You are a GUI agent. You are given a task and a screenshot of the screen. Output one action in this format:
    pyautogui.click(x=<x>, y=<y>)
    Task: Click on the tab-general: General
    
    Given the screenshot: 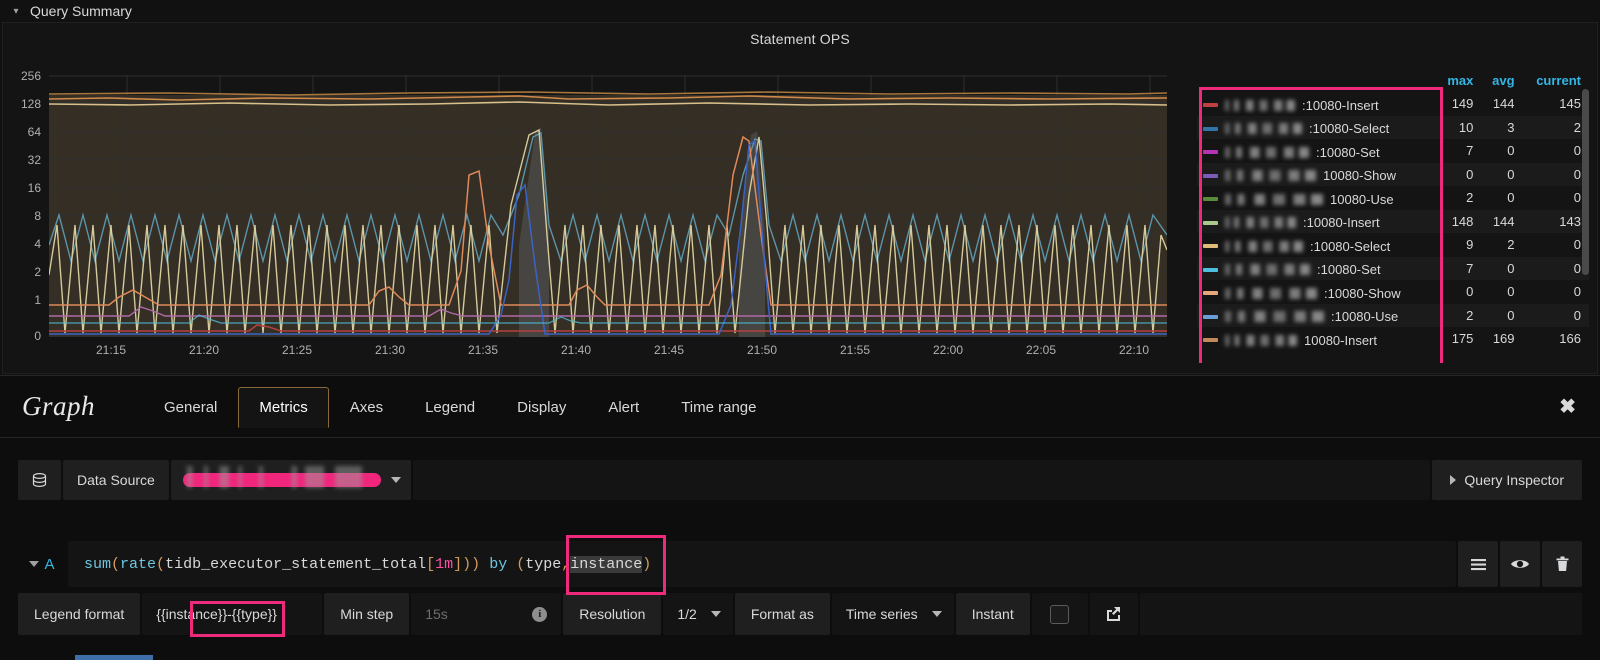 What is the action you would take?
    pyautogui.click(x=190, y=407)
    